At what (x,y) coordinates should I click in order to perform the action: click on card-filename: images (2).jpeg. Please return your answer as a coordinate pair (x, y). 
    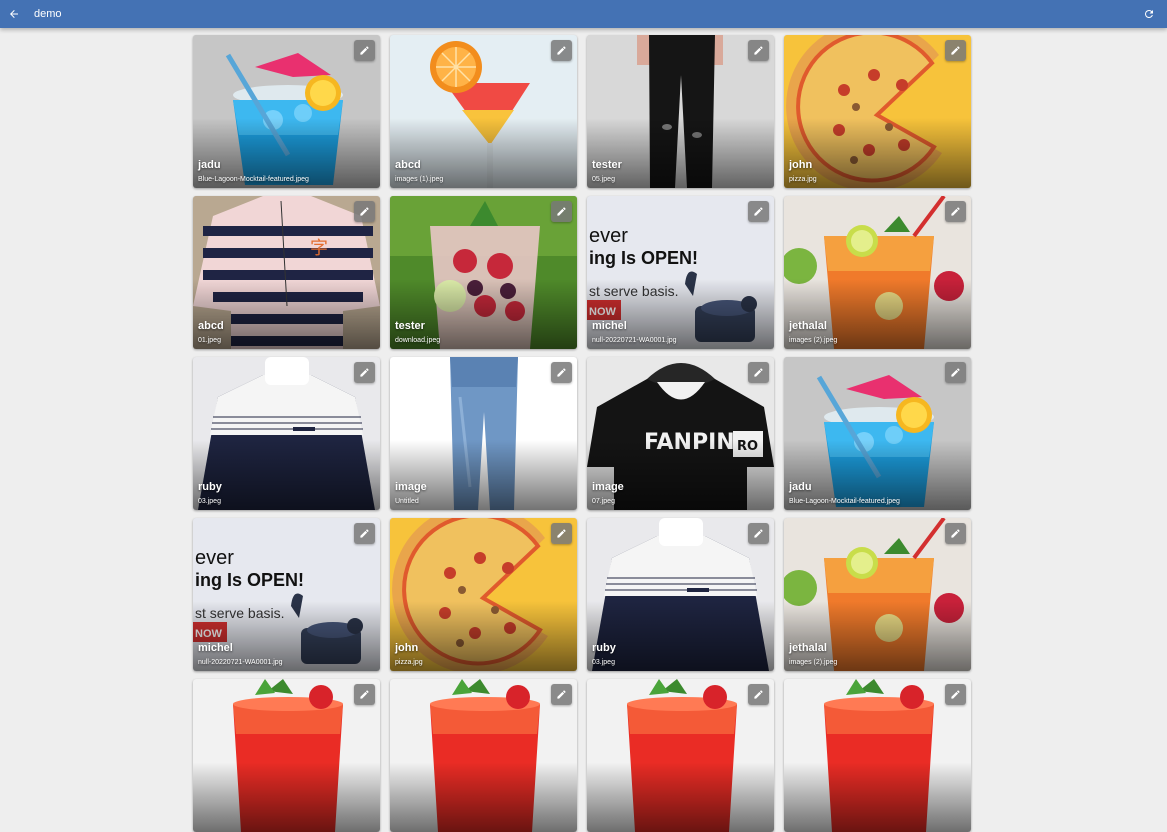
    Looking at the image, I should click on (813, 340).